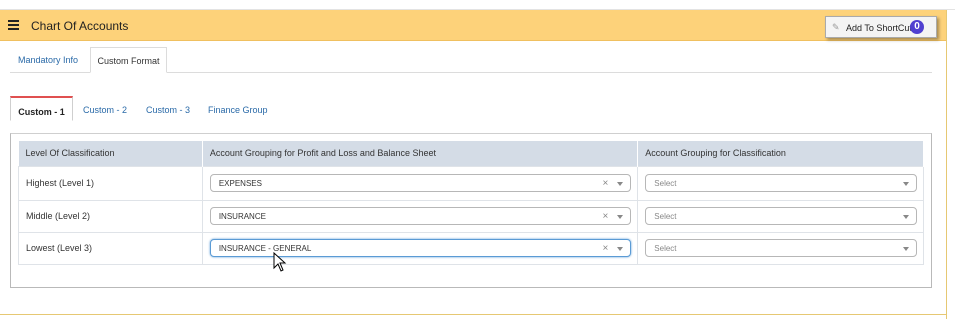  Describe the element at coordinates (280, 262) in the screenshot. I see `mouse-pointer-icon` at that location.